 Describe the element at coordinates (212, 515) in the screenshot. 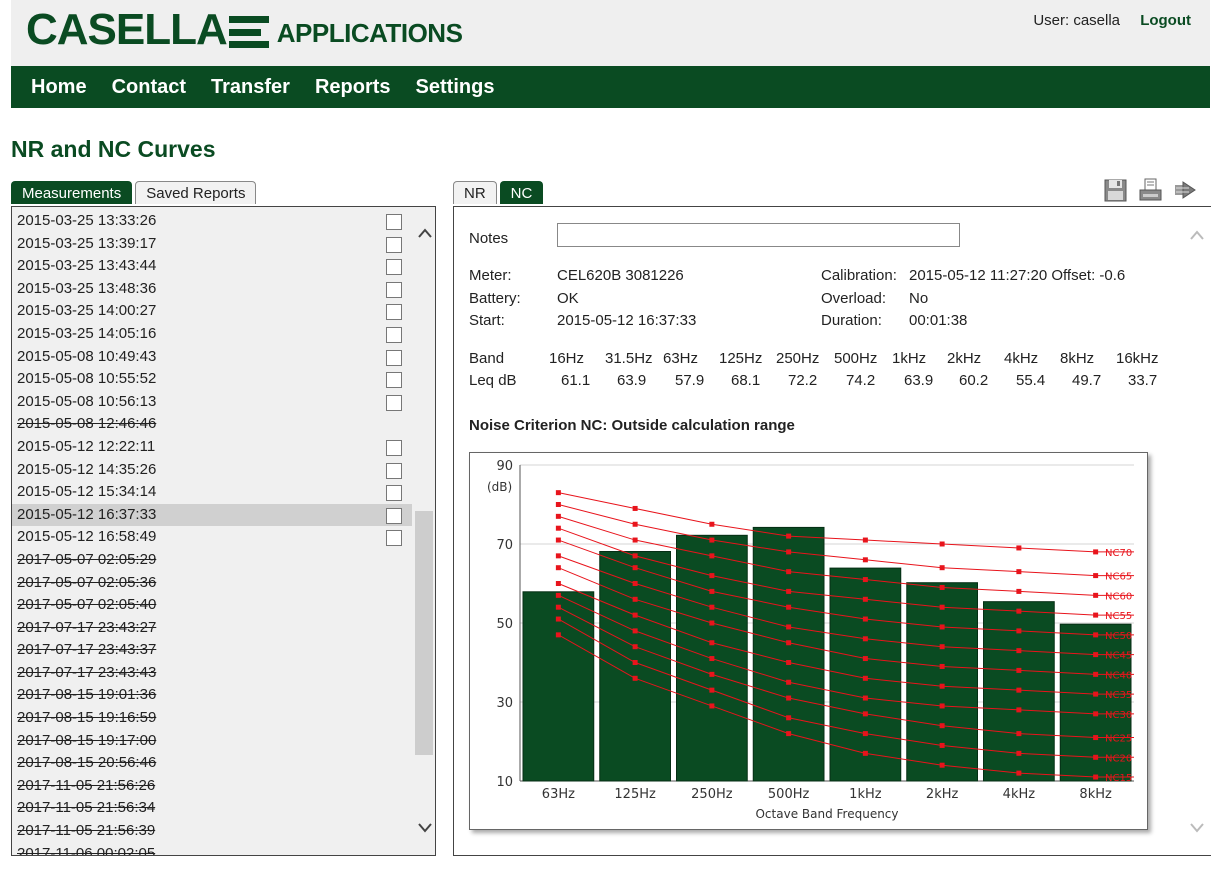

I see `list-item: 2015-05-12 16:37:33` at that location.